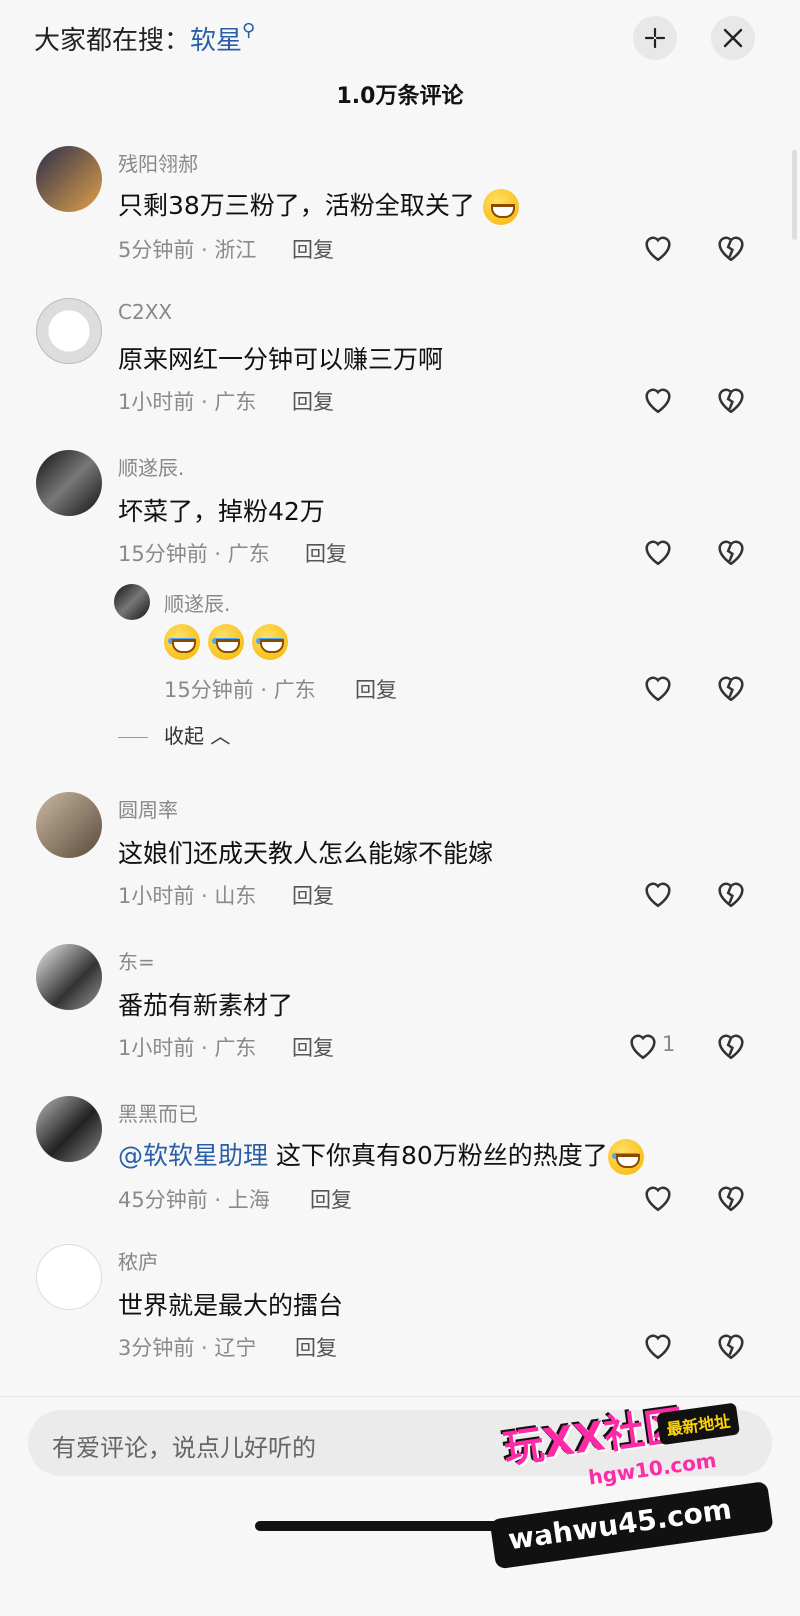 This screenshot has height=1616, width=800. Describe the element at coordinates (281, 359) in the screenshot. I see `comment-text: 原来网红一分钟可以赚三万啊` at that location.